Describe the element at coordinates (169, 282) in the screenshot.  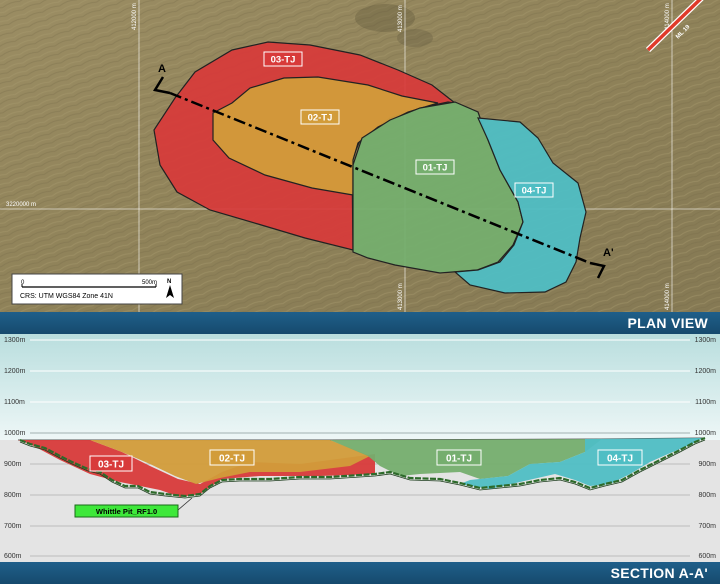
I see `north-label: N` at that location.